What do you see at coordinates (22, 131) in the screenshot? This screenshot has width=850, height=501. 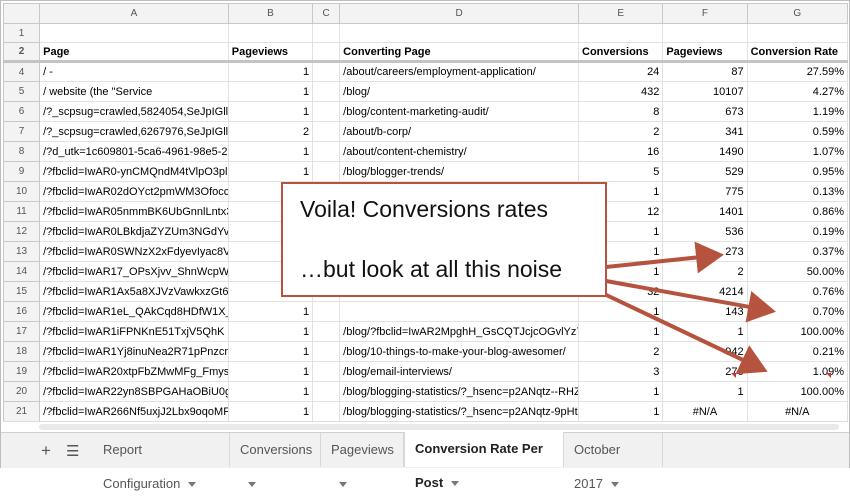 I see `row-number: 7` at bounding box center [22, 131].